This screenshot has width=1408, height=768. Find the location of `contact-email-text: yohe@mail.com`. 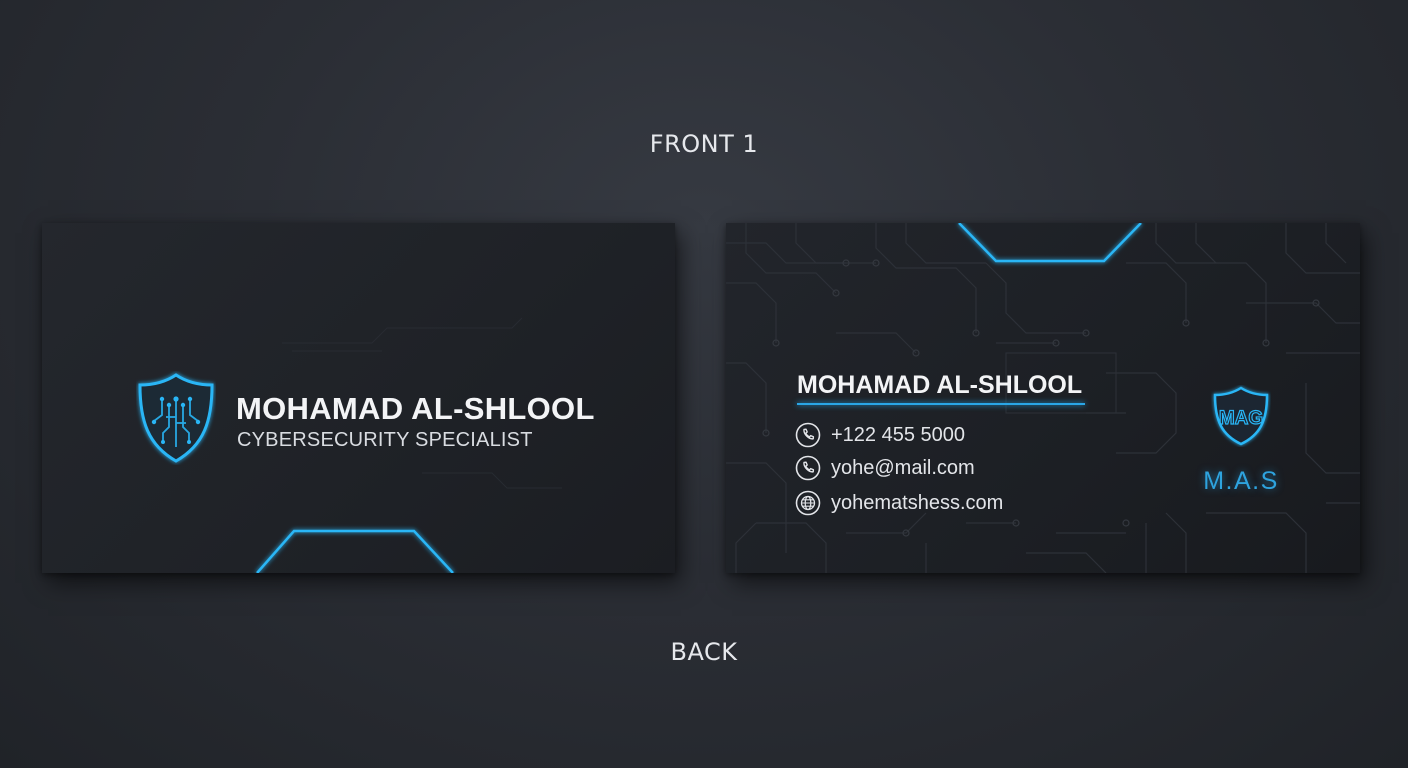

contact-email-text: yohe@mail.com is located at coordinates (903, 467).